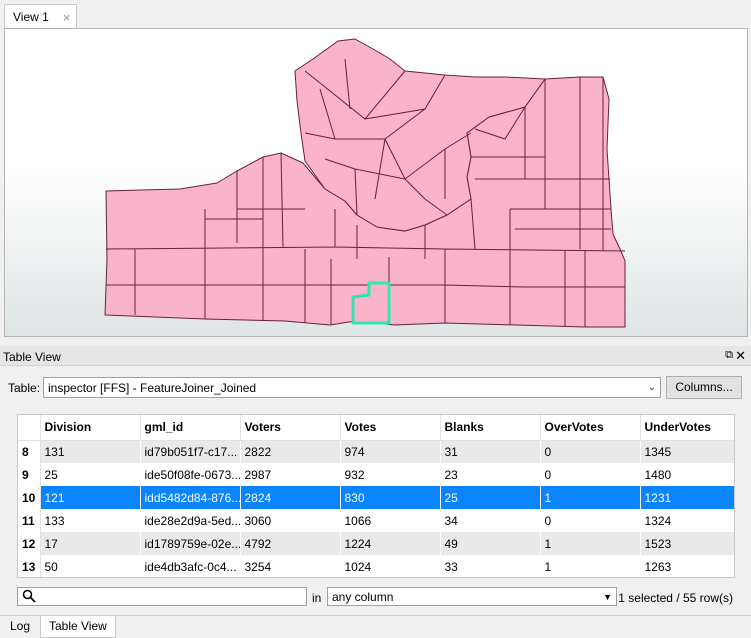 The height and width of the screenshot is (638, 751). What do you see at coordinates (29, 543) in the screenshot?
I see `row-number: 12` at bounding box center [29, 543].